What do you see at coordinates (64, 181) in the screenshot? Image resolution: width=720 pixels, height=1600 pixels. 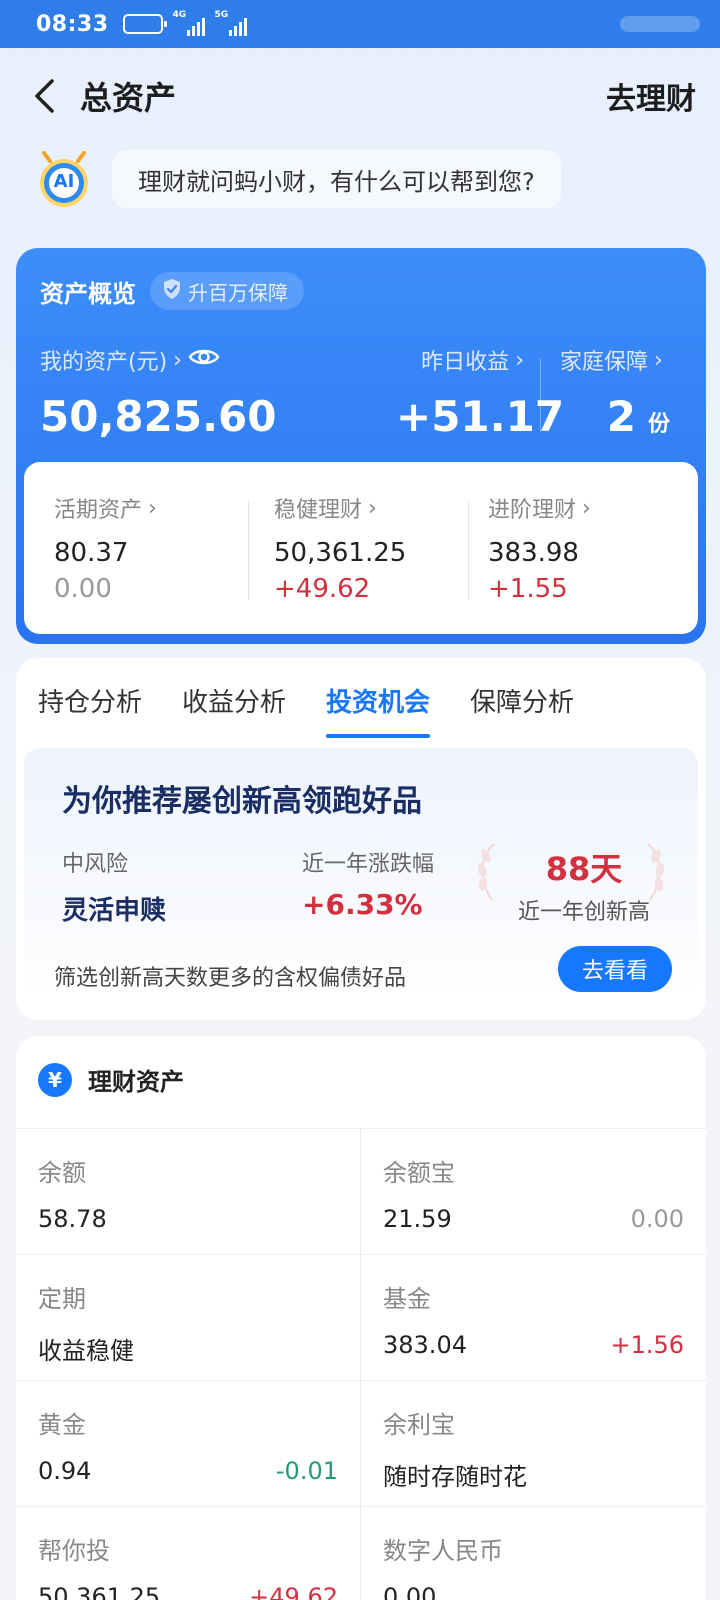 I see `ai-avatar-label: AI` at bounding box center [64, 181].